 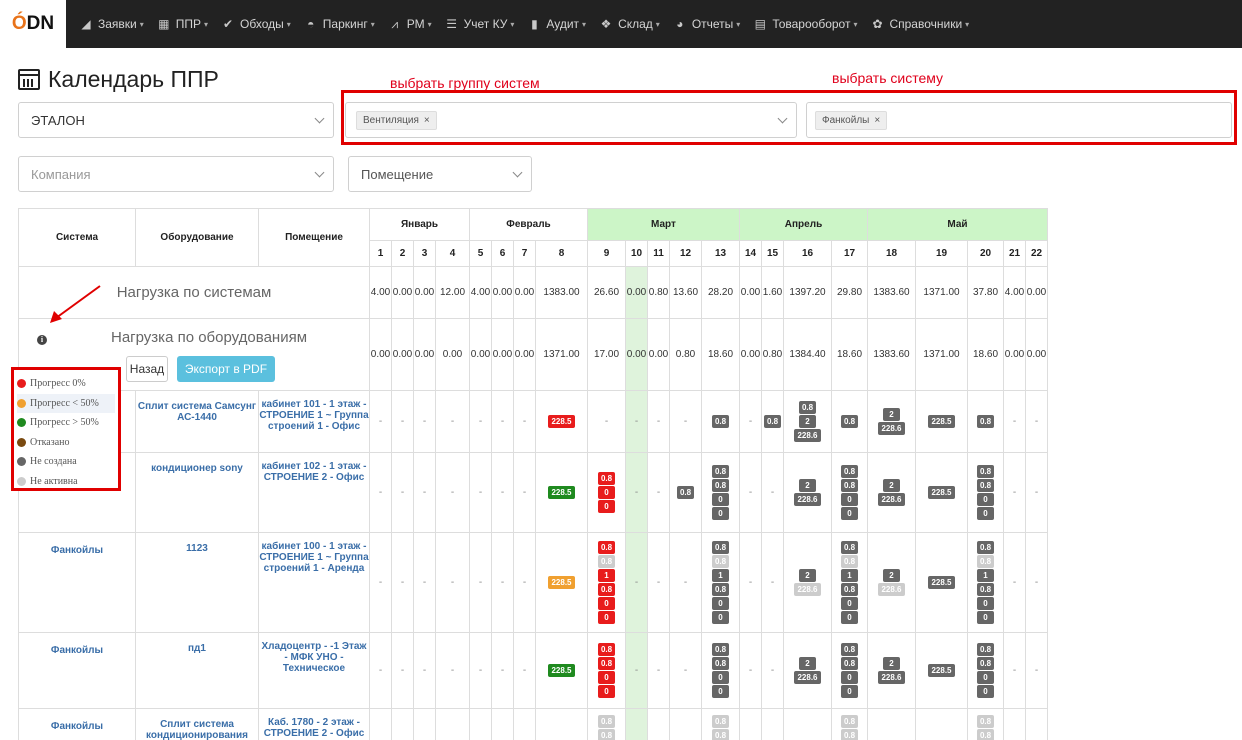 What do you see at coordinates (314, 724) in the screenshot?
I see `row-room: Каб. 1780 - 2 этаж - СТРОЕНИЕ 2 - Офис` at bounding box center [314, 724].